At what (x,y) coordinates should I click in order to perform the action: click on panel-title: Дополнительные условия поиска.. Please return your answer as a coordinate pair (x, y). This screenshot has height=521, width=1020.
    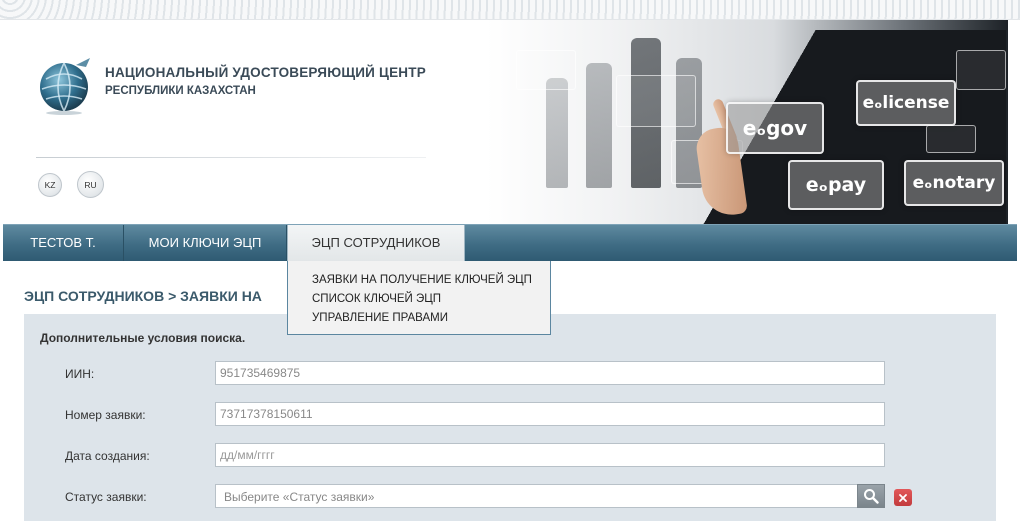
    Looking at the image, I should click on (143, 338).